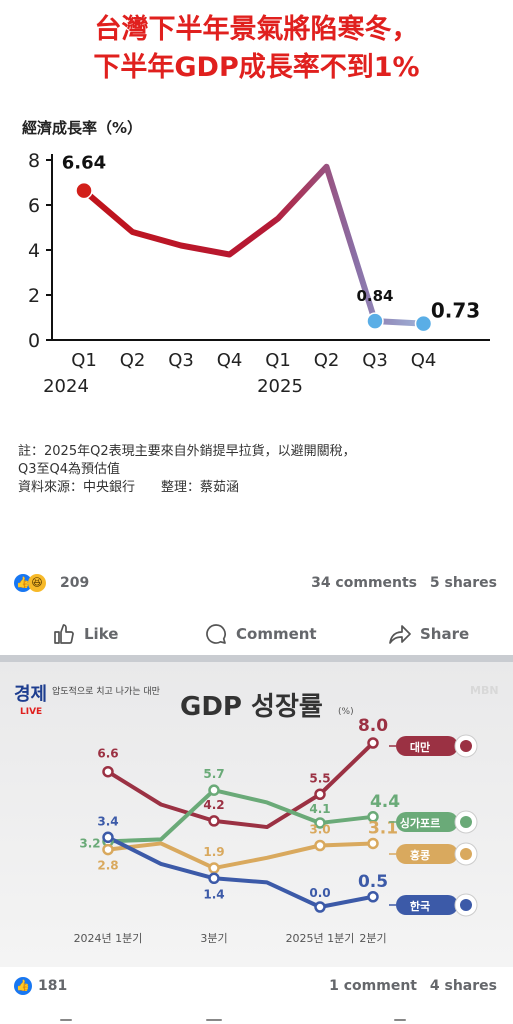 This screenshot has height=1024, width=513. I want to click on data-label: 0.0, so click(319, 893).